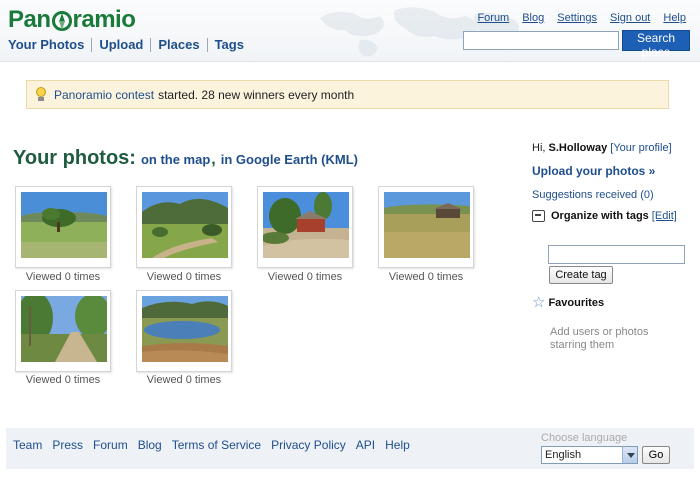  I want to click on lightbulb-icon, so click(41, 94).